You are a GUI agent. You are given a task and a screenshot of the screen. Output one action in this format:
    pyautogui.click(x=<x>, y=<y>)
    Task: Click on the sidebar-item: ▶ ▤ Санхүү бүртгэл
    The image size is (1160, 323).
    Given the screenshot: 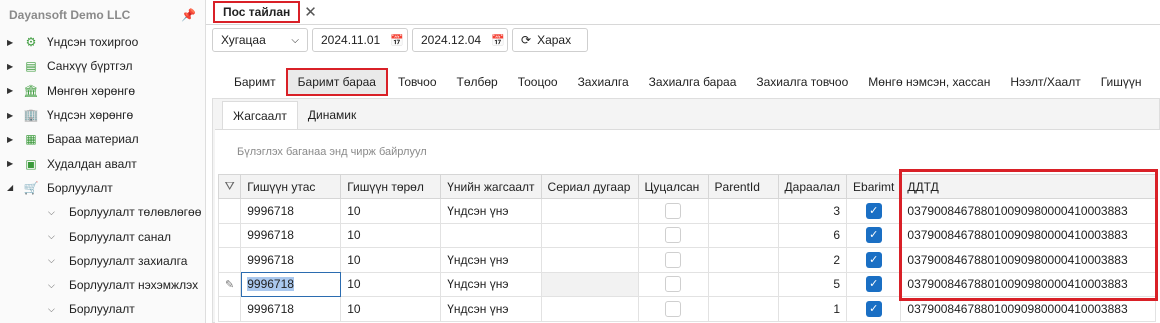 What is the action you would take?
    pyautogui.click(x=102, y=66)
    